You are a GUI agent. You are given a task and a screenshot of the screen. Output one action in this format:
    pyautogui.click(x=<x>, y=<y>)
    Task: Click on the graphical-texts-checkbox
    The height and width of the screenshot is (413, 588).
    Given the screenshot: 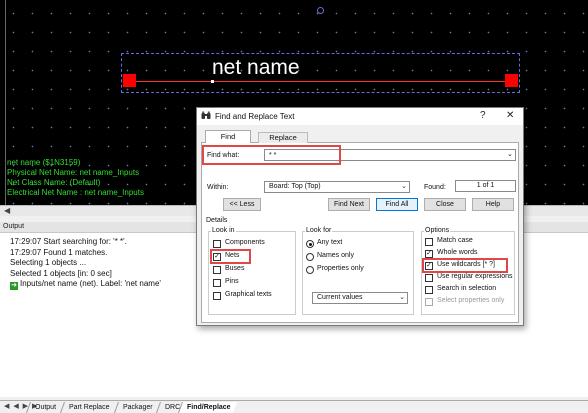 What is the action you would take?
    pyautogui.click(x=217, y=296)
    